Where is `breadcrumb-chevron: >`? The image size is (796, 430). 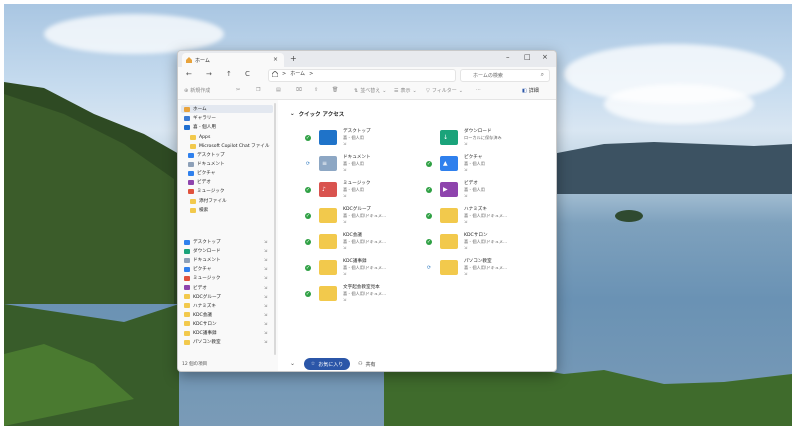 breadcrumb-chevron: > is located at coordinates (311, 74).